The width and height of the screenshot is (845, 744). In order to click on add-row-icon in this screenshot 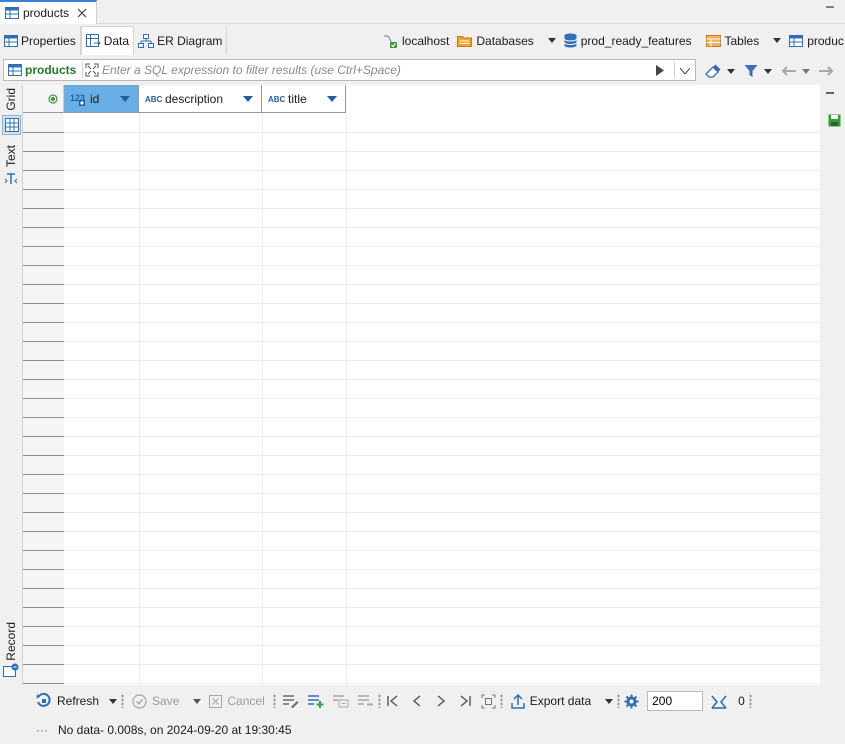, I will do `click(315, 701)`.